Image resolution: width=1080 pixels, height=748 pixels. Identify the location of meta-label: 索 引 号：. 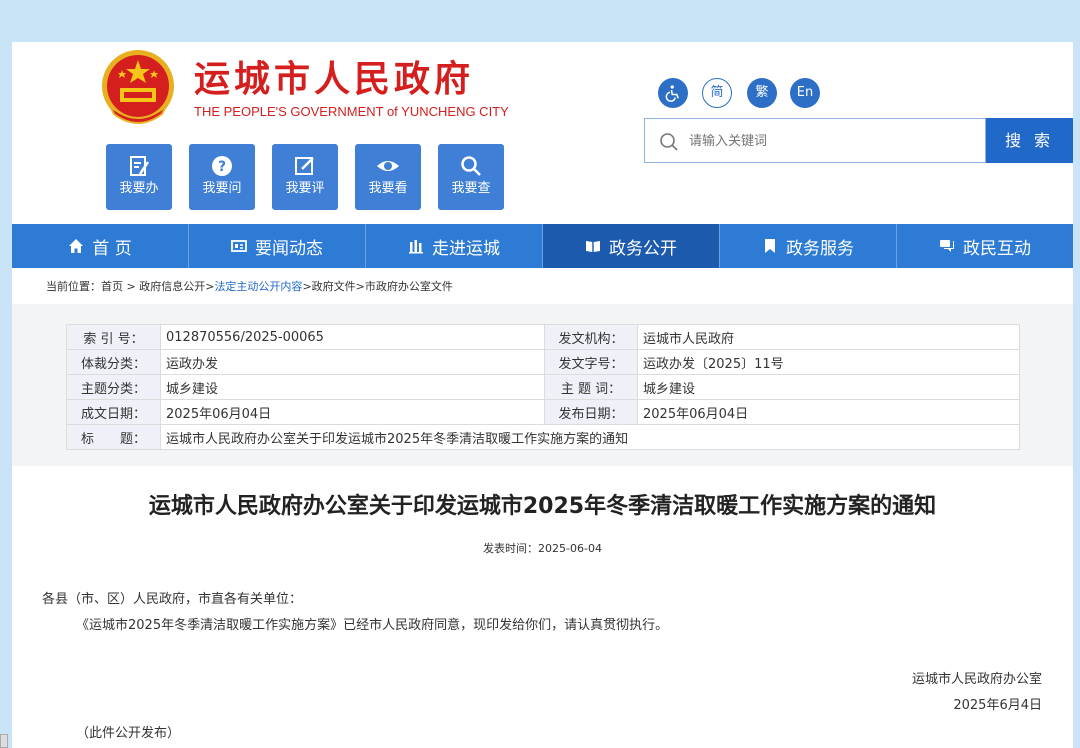
(113, 337).